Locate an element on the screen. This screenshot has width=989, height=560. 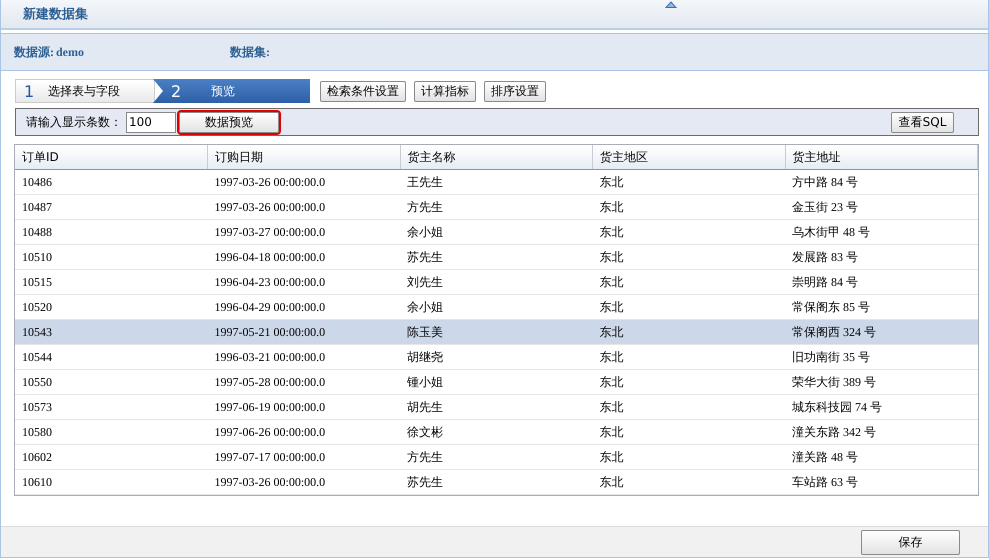
preview-button: 数据预览 is located at coordinates (229, 122).